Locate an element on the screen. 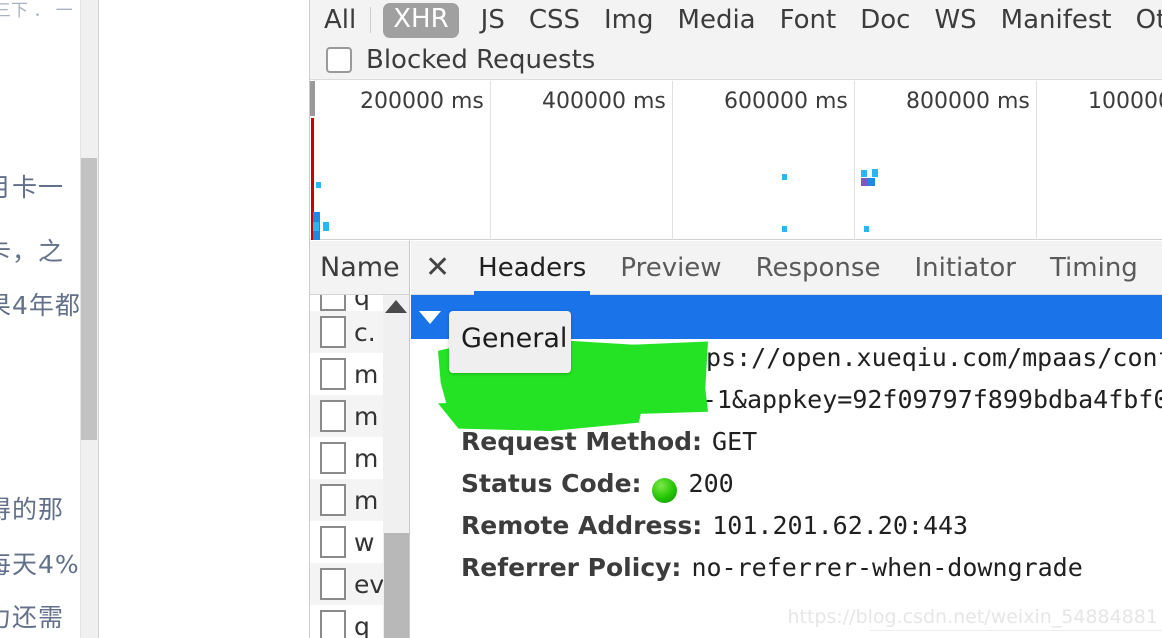 The image size is (1162, 638). detail-row: Remote Address: 101.201.62.20:443 is located at coordinates (786, 532).